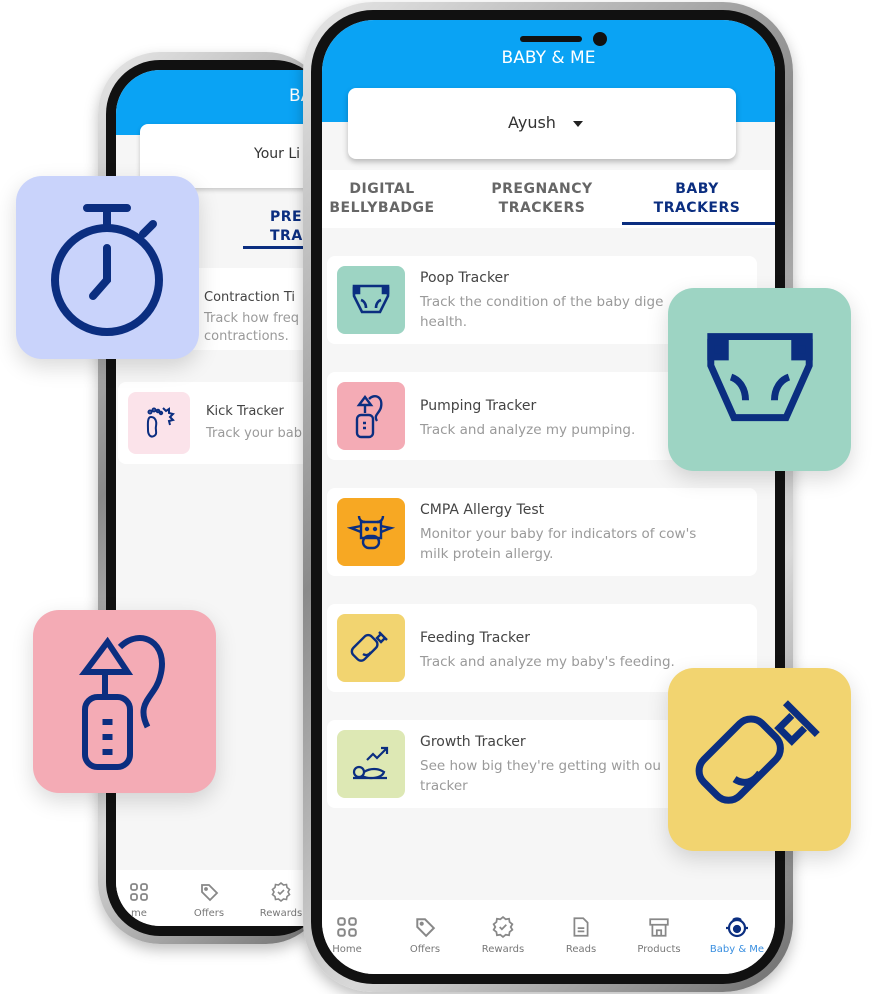 Image resolution: width=884 pixels, height=994 pixels. Describe the element at coordinates (352, 935) in the screenshot. I see `nav-home: Home` at that location.